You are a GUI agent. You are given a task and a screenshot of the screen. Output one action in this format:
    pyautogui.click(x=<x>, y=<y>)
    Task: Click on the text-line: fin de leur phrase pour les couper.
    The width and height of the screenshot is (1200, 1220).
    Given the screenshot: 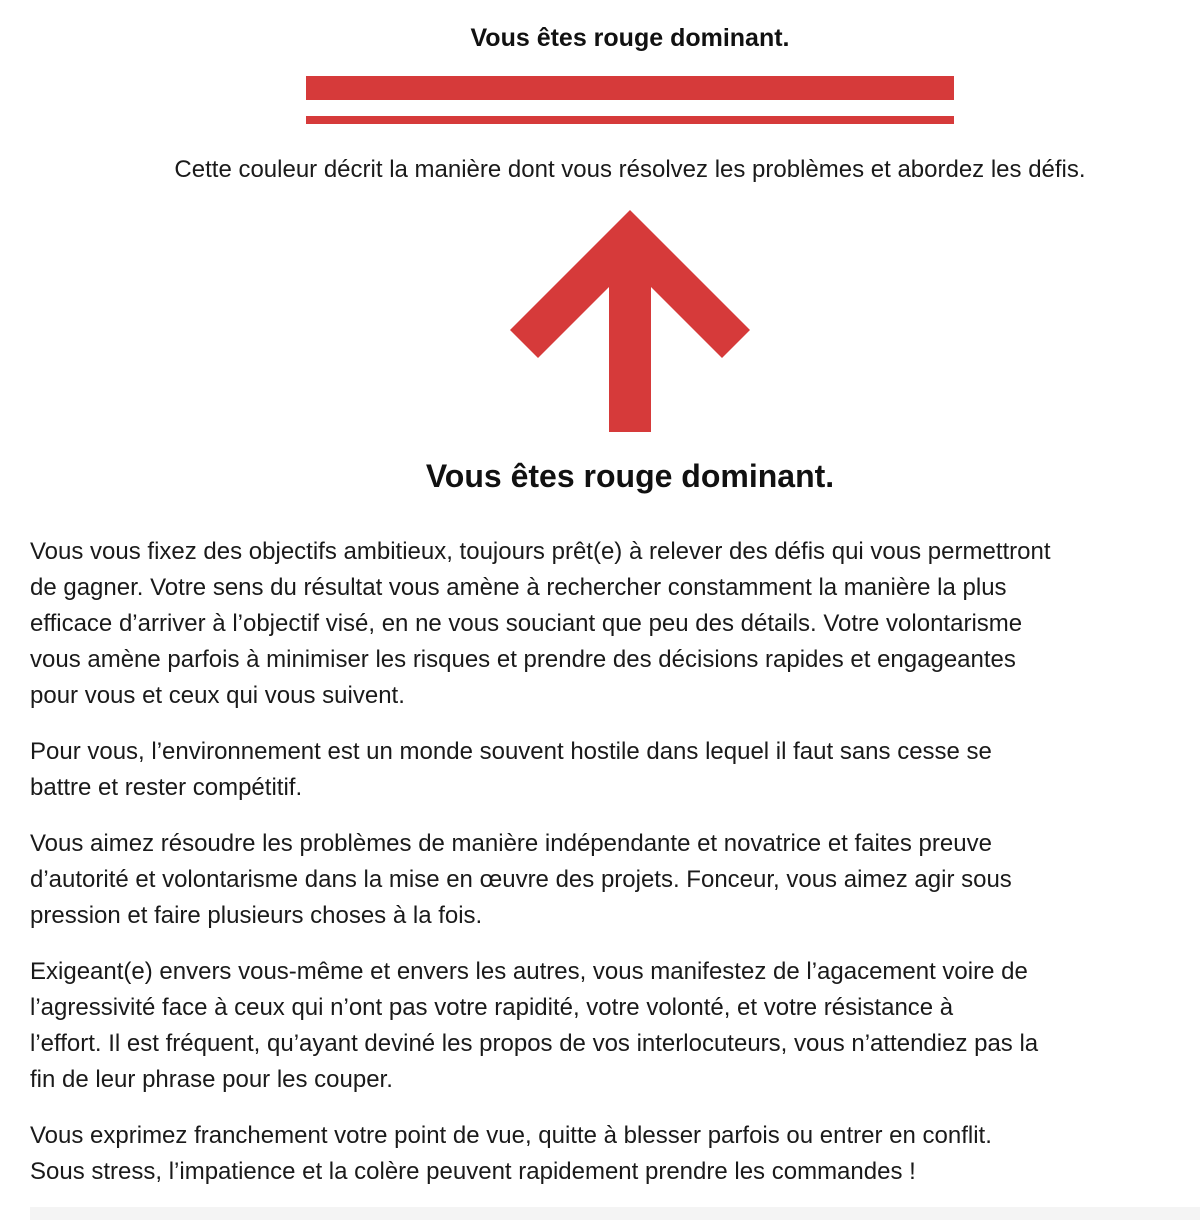 What is the action you would take?
    pyautogui.click(x=211, y=1079)
    